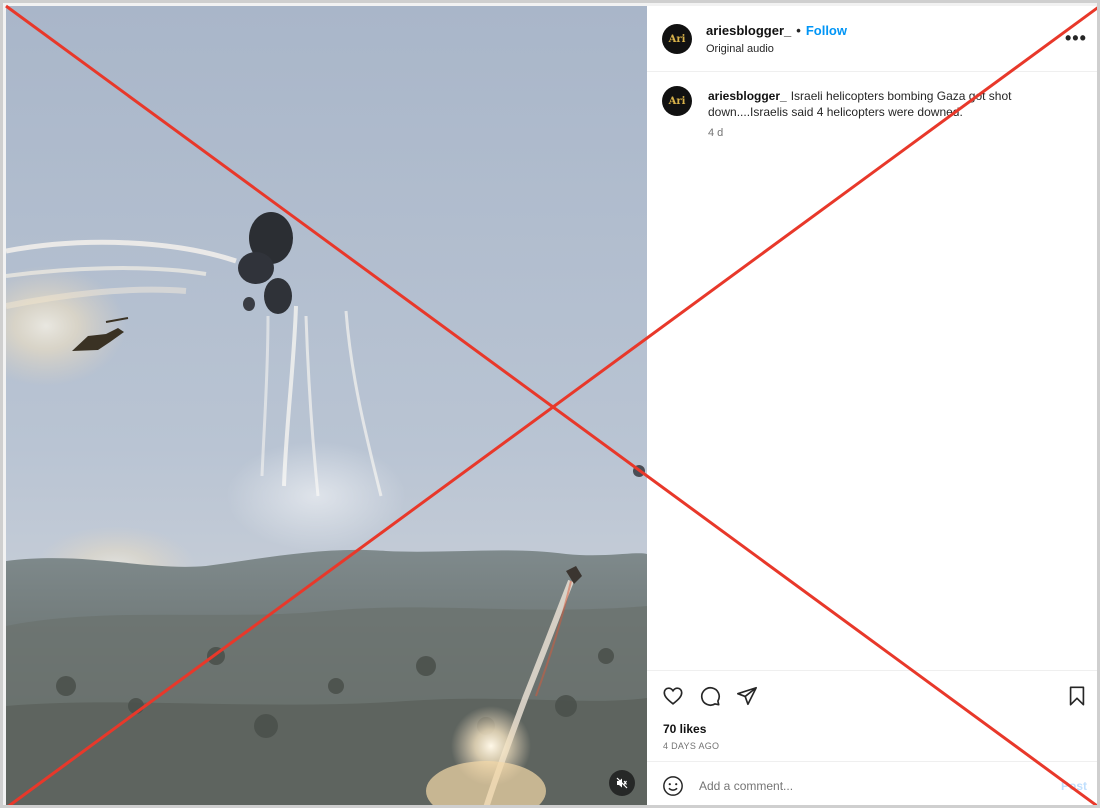 The width and height of the screenshot is (1100, 808). I want to click on username-link: ariesblogger_, so click(748, 30).